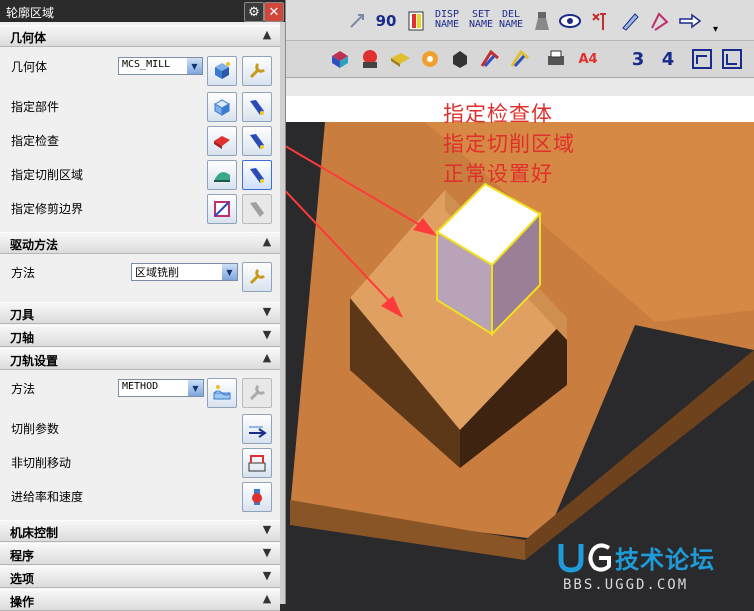 Image resolution: width=754 pixels, height=611 pixels. What do you see at coordinates (142, 11) in the screenshot?
I see `dialog-titlebar: 轮廓区域 ⚙ ✕` at bounding box center [142, 11].